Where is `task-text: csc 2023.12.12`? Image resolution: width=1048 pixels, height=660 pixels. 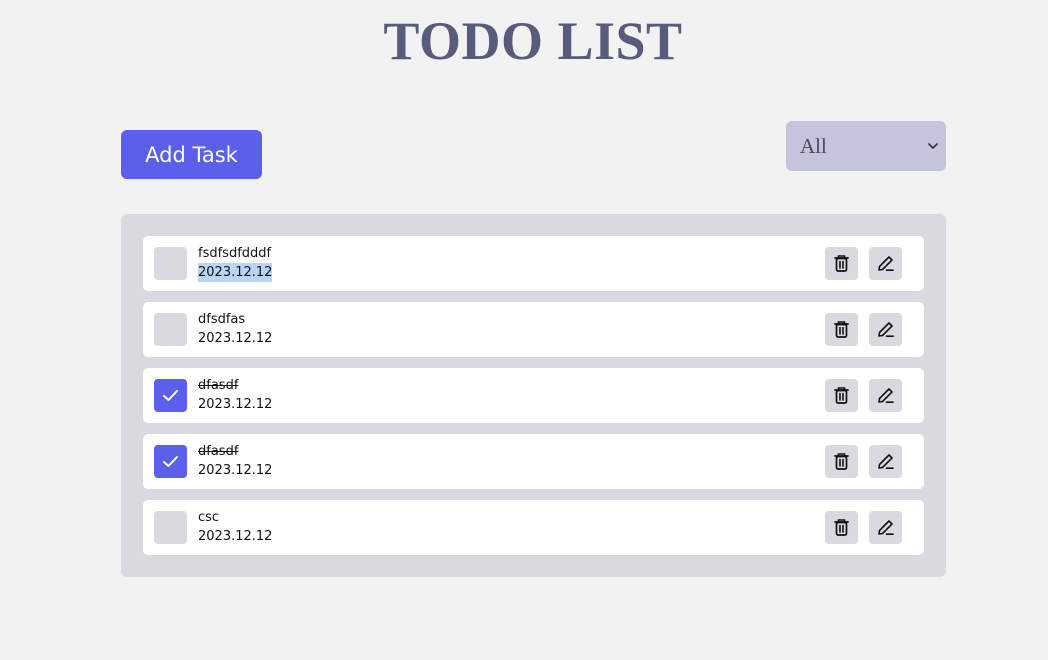 task-text: csc 2023.12.12 is located at coordinates (235, 527).